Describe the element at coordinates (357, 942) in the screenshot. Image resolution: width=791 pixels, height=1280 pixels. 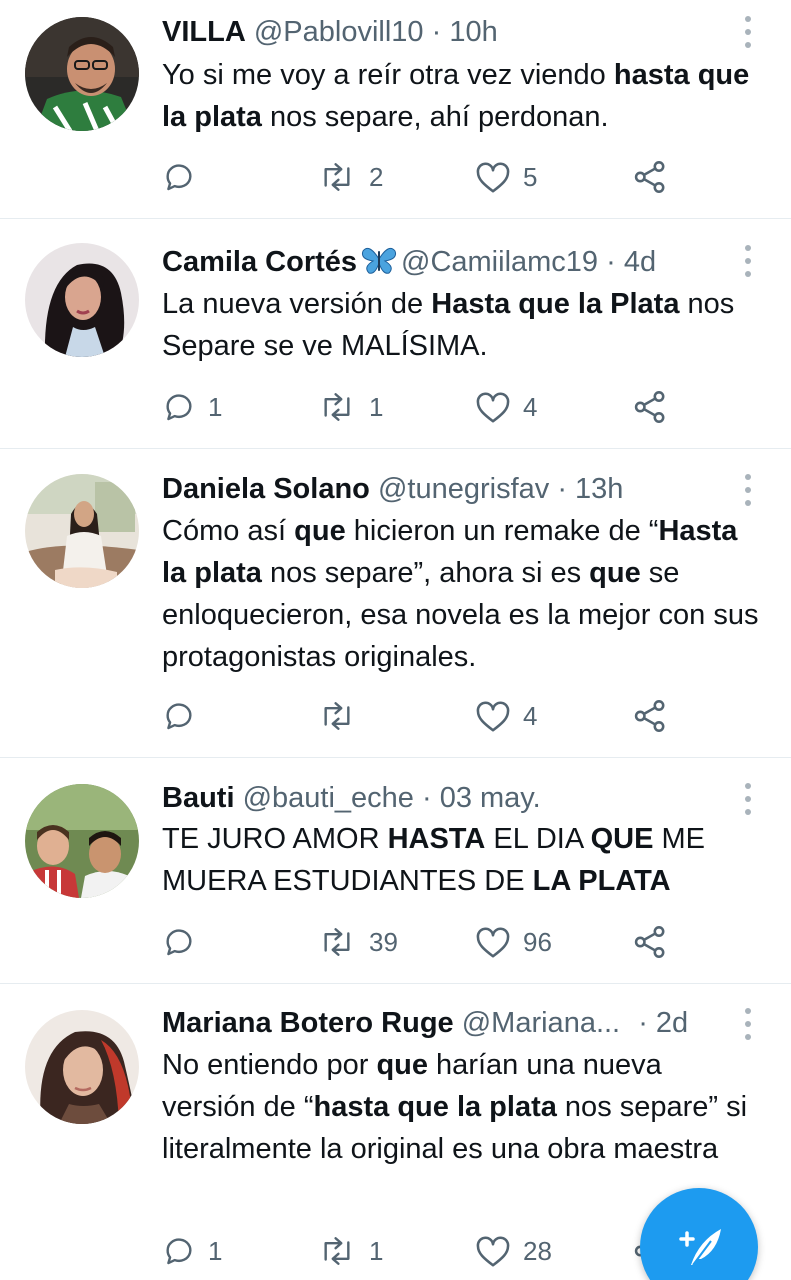
I see `retweet-button: 39` at that location.